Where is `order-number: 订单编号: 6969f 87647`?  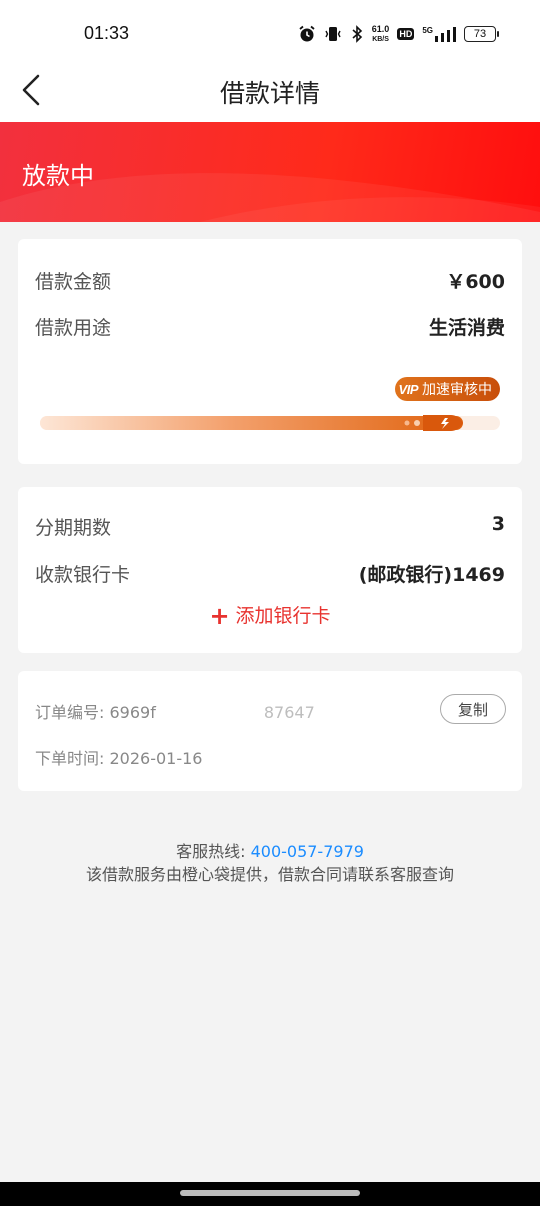
order-number: 订单编号: 6969f 87647 is located at coordinates (175, 711).